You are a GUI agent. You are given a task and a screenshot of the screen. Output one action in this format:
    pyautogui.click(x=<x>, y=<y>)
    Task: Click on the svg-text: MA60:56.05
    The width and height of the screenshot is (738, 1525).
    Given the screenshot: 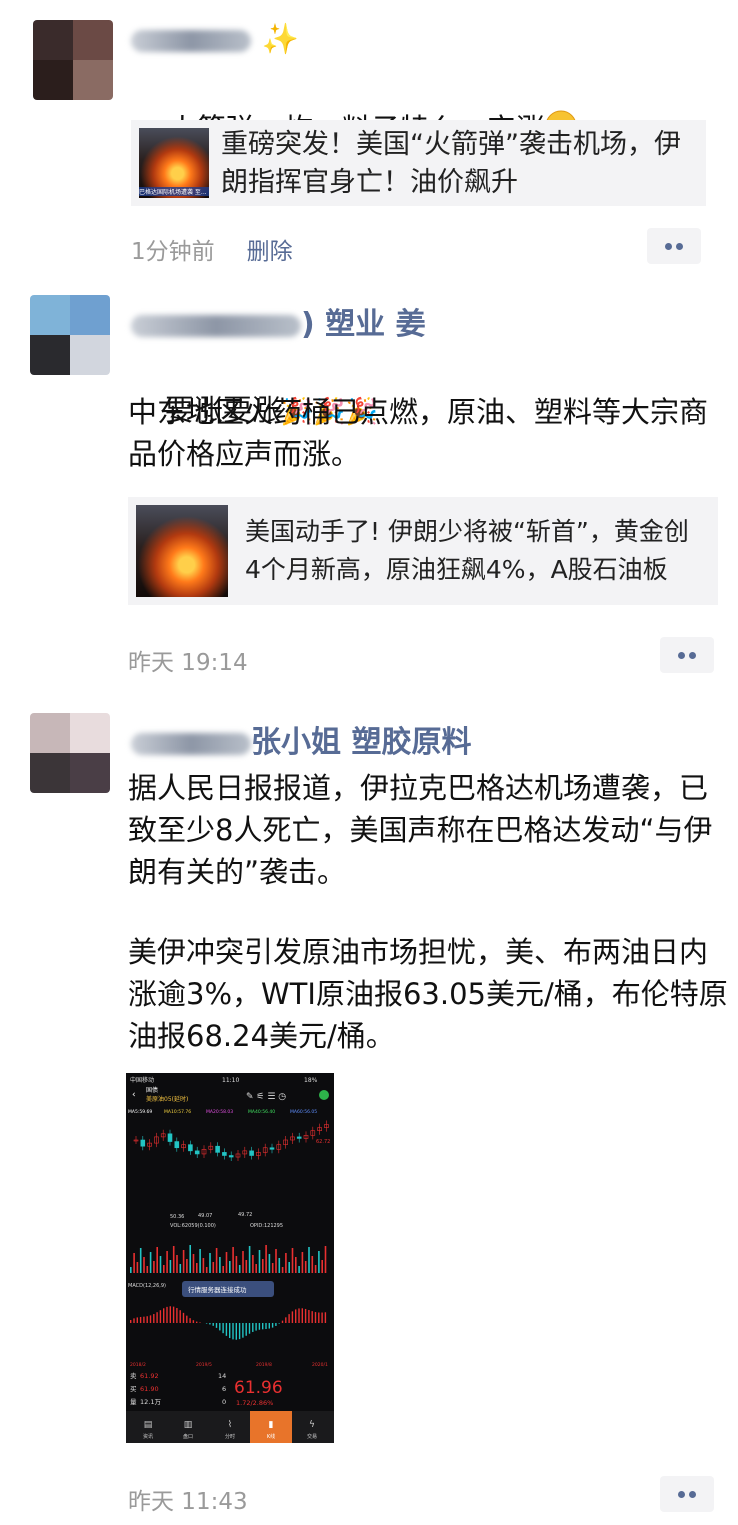 What is the action you would take?
    pyautogui.click(x=303, y=1112)
    